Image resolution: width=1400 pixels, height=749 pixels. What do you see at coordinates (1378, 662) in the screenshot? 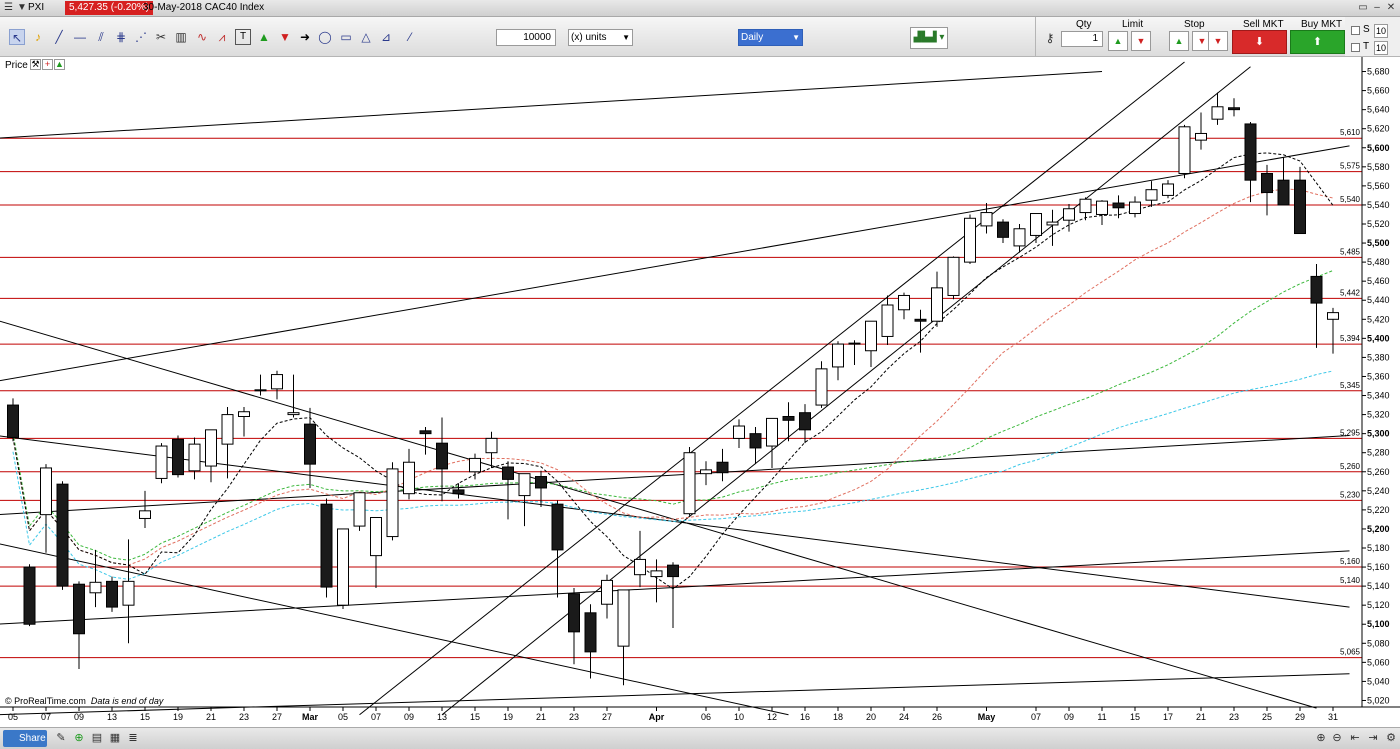
I see `y-tick-label: 5,060` at bounding box center [1378, 662].